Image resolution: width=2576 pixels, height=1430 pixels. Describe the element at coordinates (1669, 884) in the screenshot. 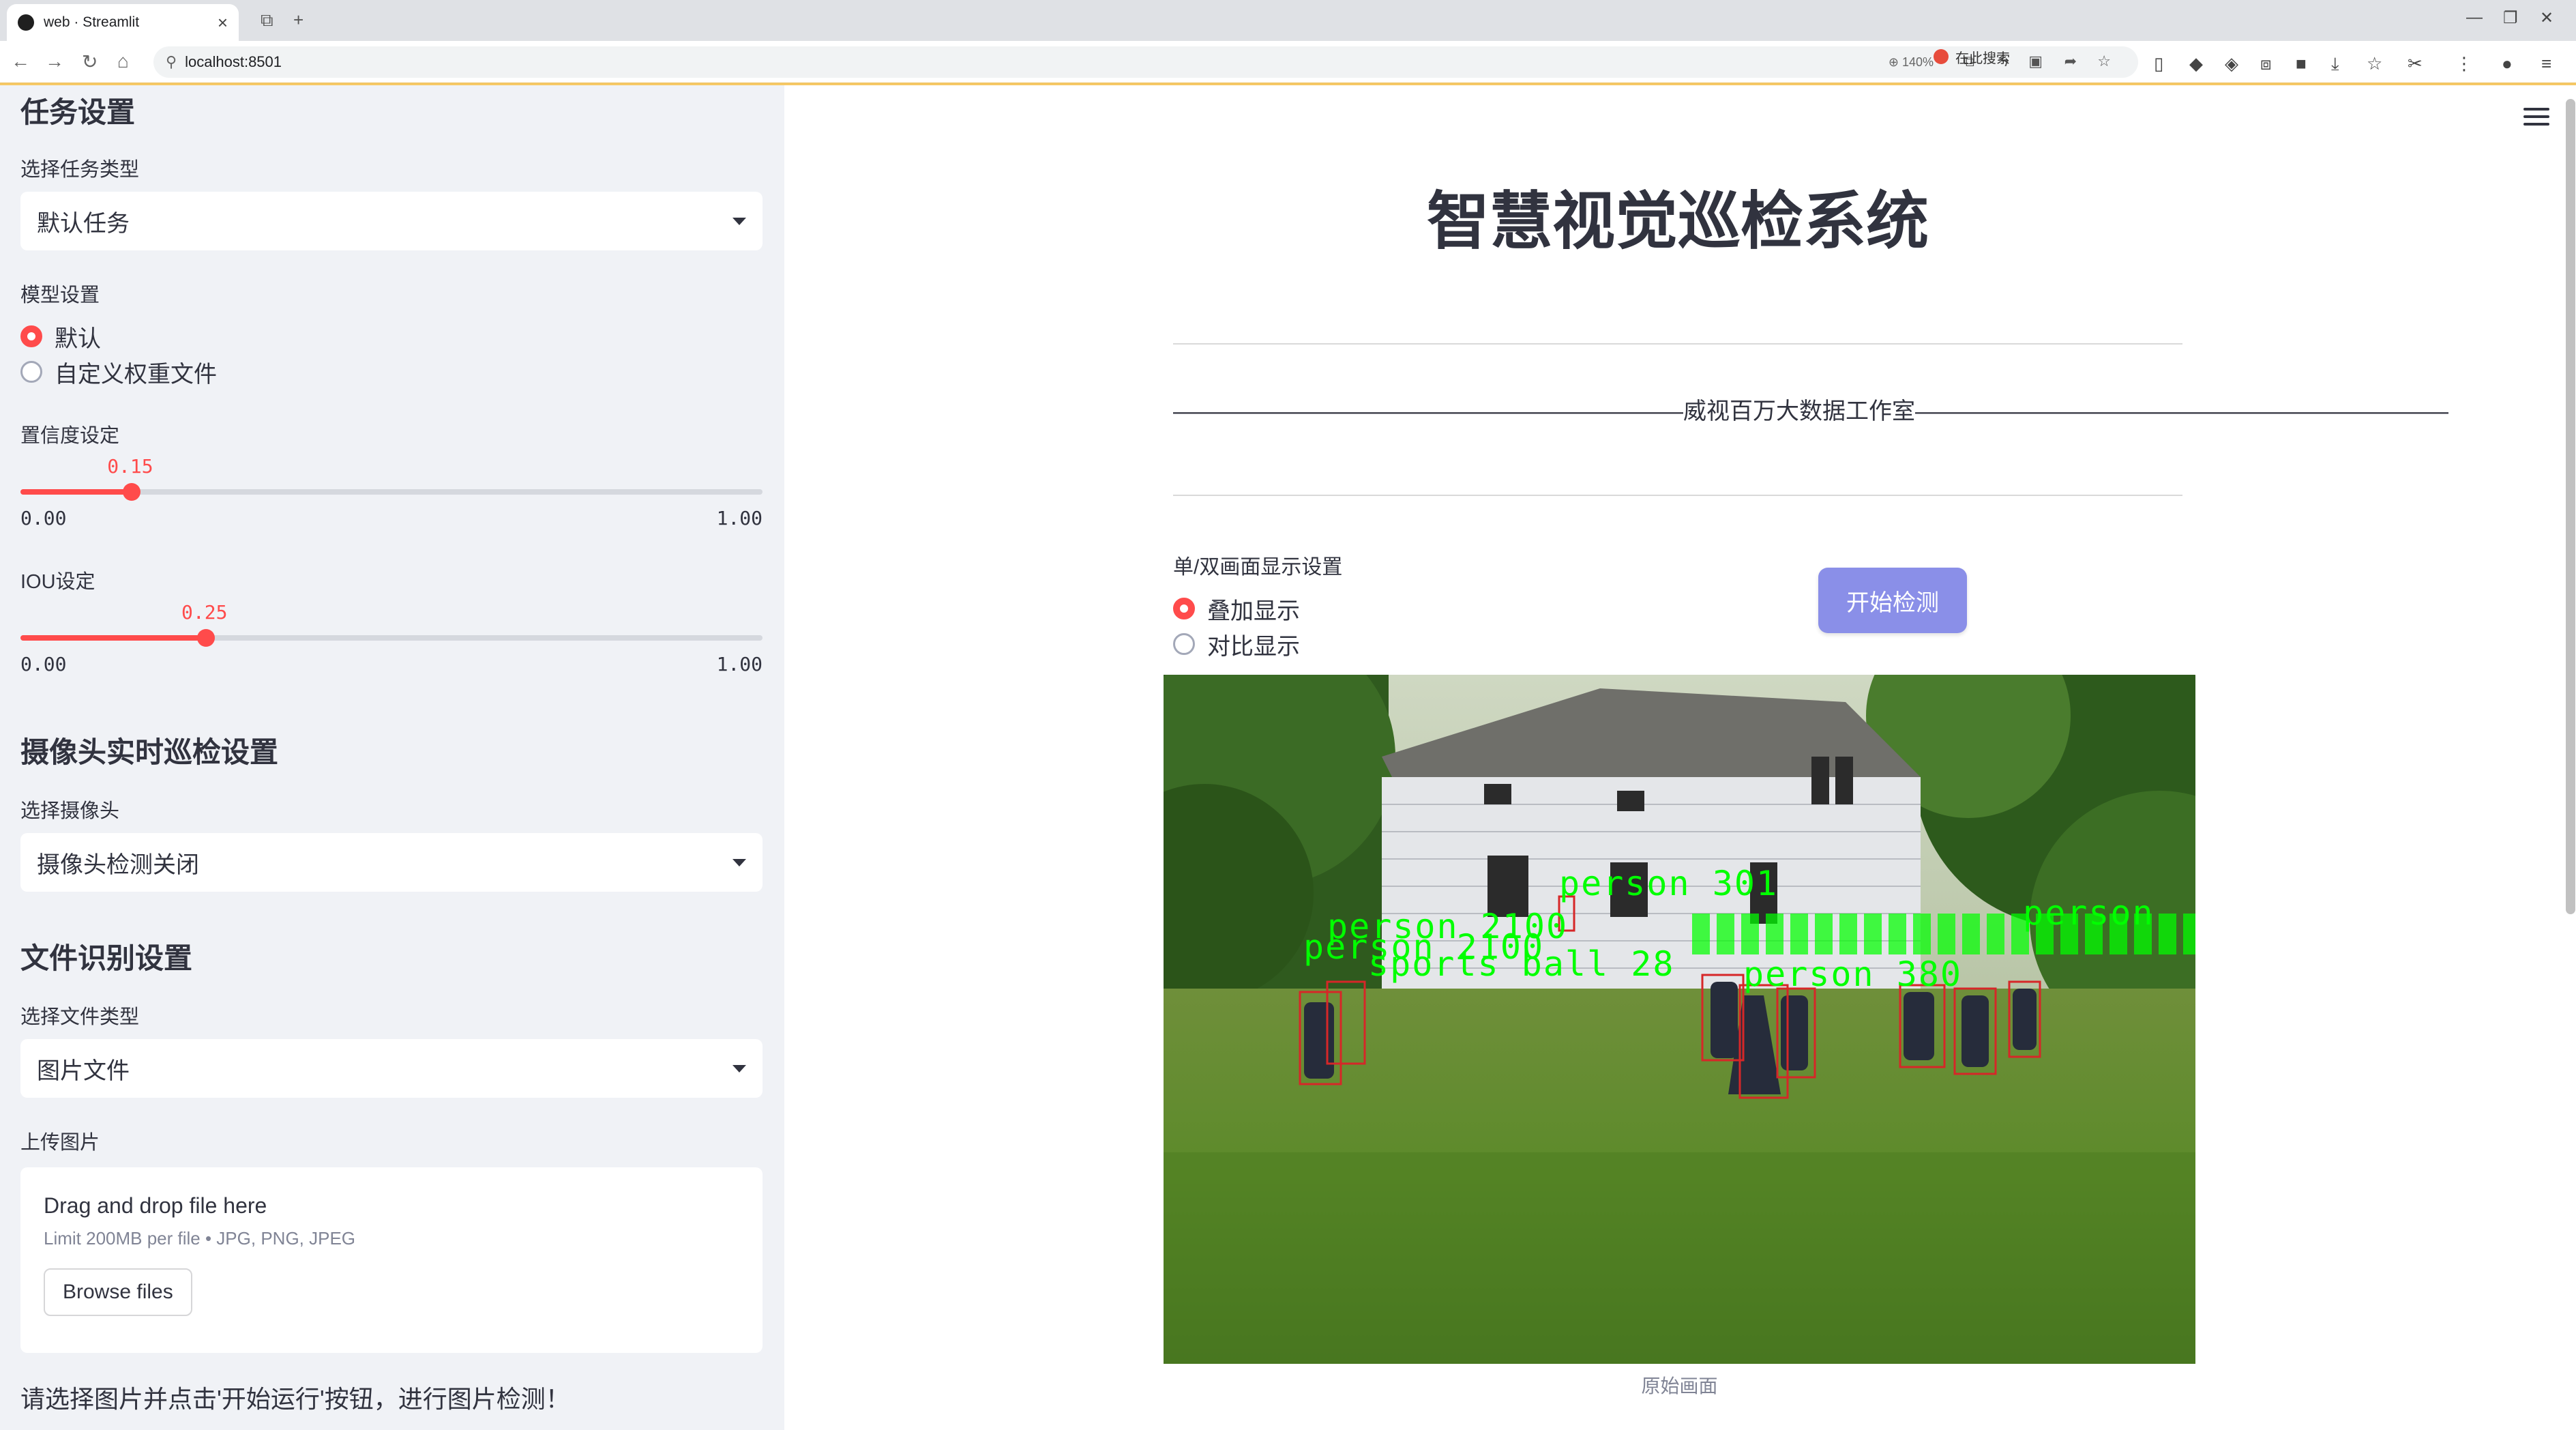

I see `detection-label: person 301` at that location.